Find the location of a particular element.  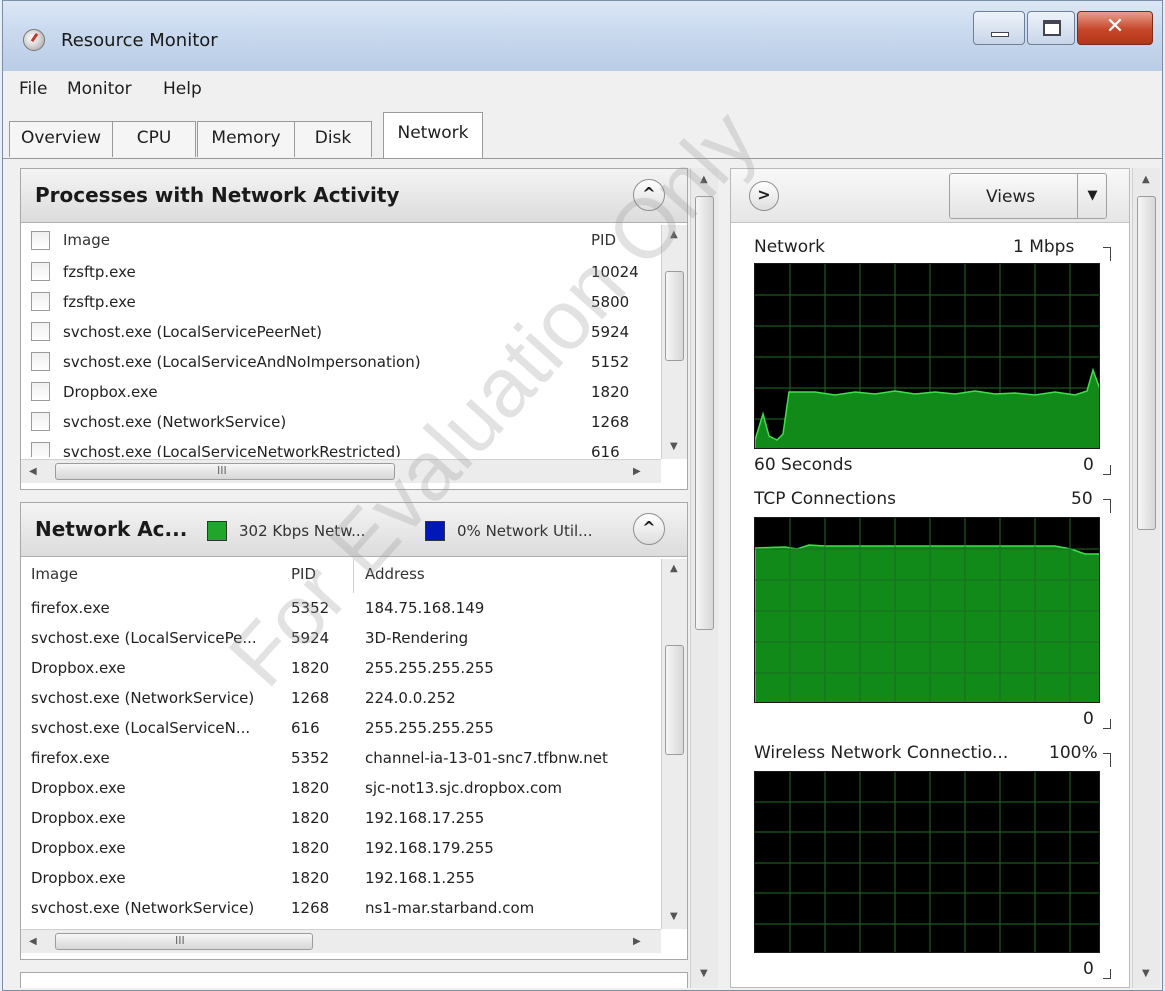

processes-horizontal-scrollbar: ◀ III ▶ is located at coordinates (341, 471).